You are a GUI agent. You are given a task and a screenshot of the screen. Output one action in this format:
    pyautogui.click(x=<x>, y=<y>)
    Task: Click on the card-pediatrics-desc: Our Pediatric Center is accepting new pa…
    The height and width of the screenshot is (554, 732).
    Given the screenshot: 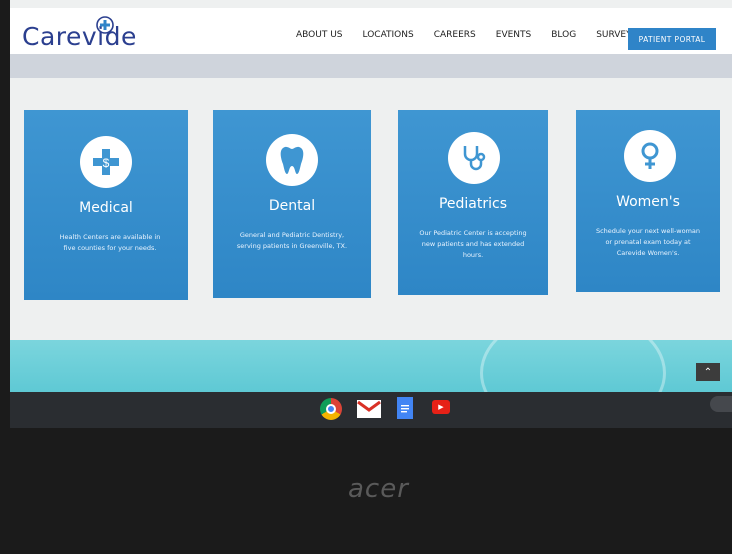 What is the action you would take?
    pyautogui.click(x=473, y=244)
    